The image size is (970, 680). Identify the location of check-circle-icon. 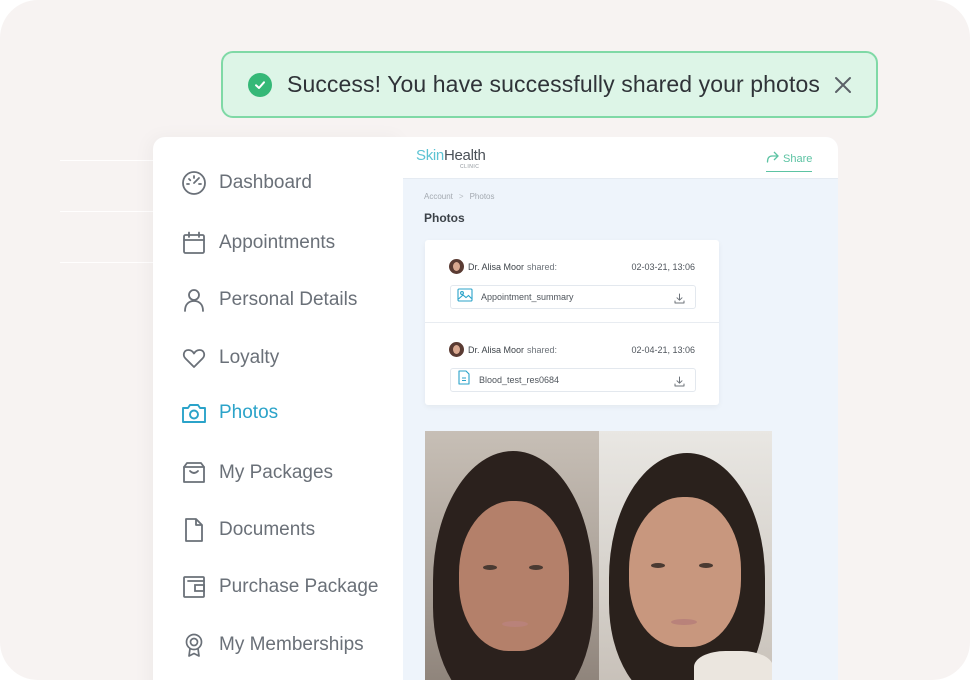
(260, 84).